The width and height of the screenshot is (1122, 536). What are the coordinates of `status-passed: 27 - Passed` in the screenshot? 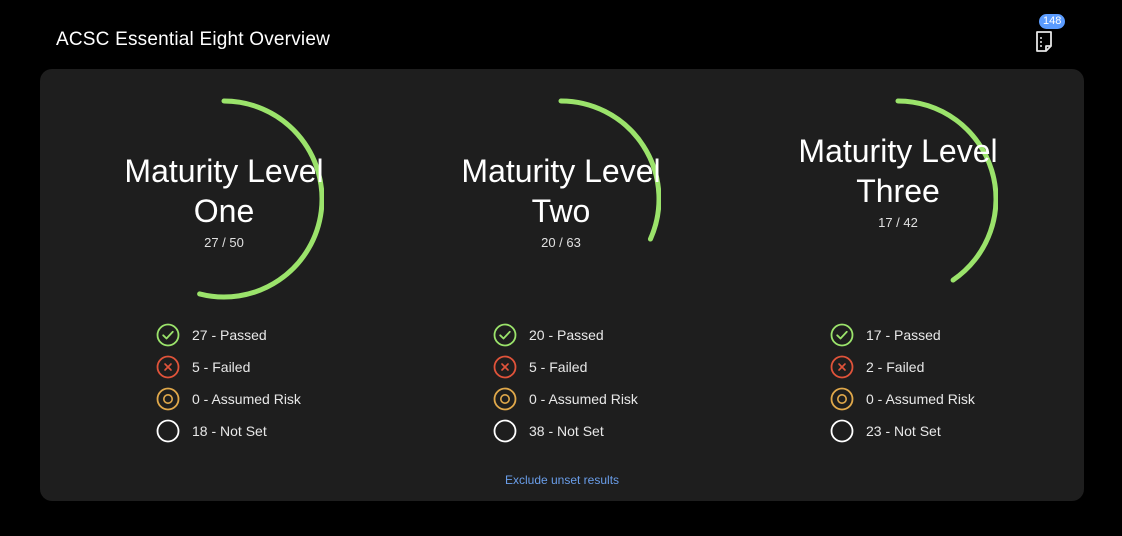 It's located at (256, 335).